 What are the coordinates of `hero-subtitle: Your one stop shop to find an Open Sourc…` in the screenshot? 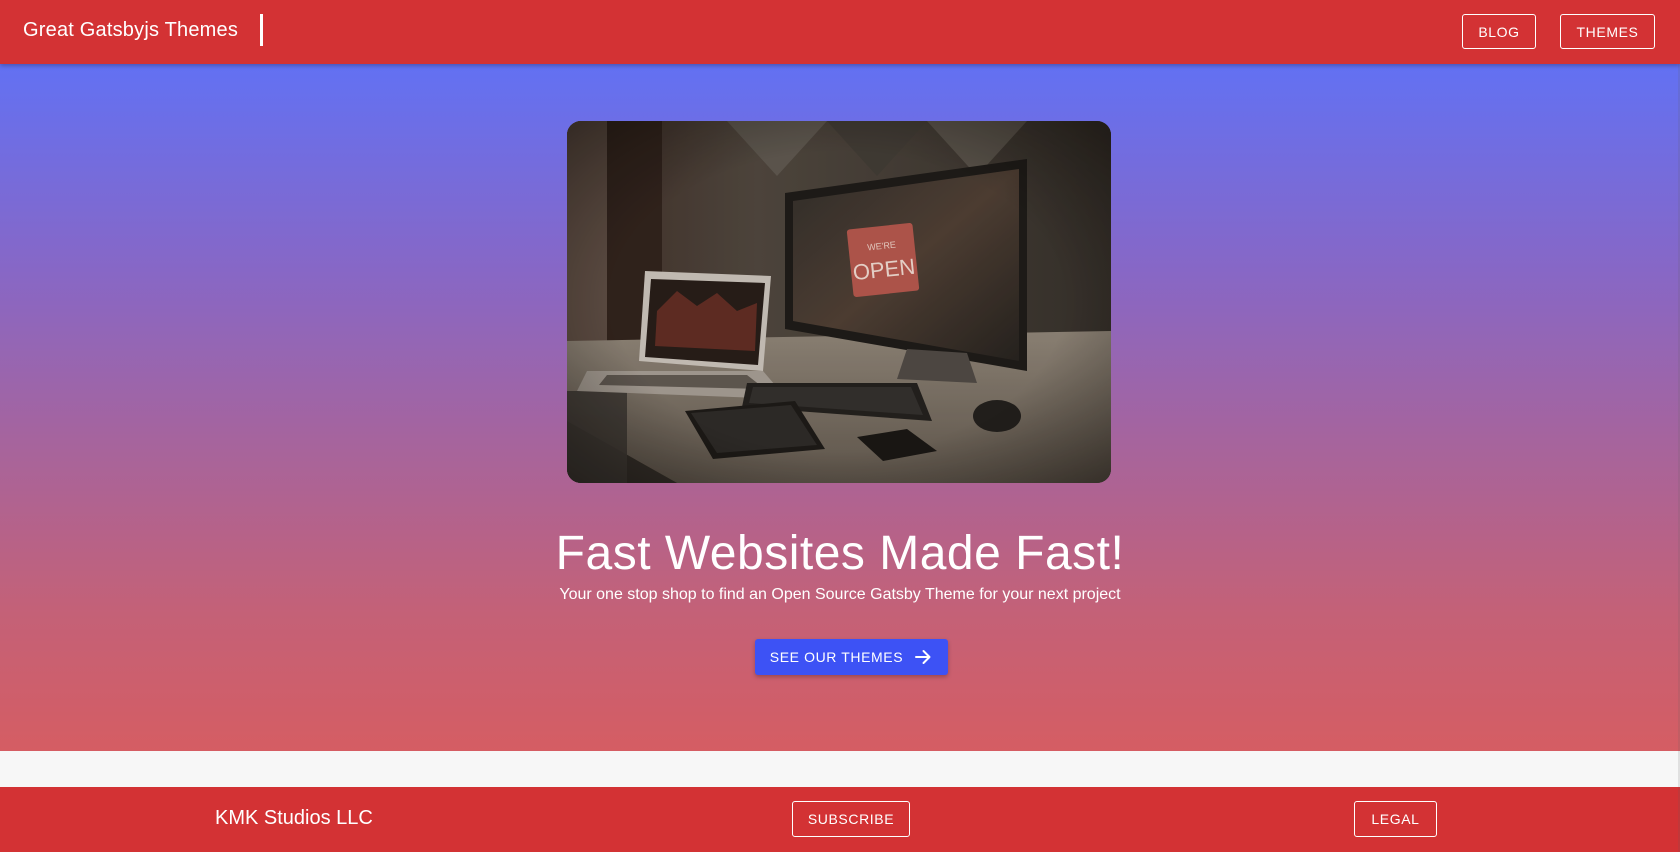 It's located at (840, 594).